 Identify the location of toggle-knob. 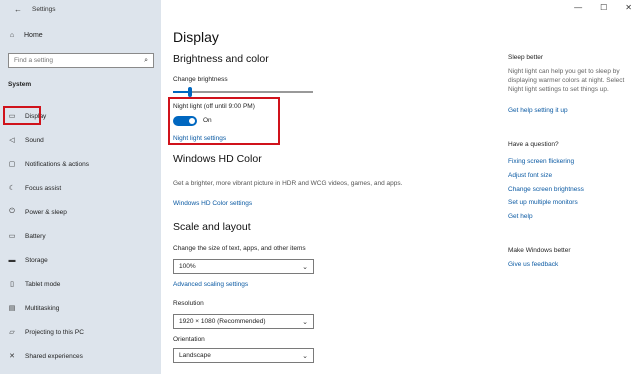
(192, 121).